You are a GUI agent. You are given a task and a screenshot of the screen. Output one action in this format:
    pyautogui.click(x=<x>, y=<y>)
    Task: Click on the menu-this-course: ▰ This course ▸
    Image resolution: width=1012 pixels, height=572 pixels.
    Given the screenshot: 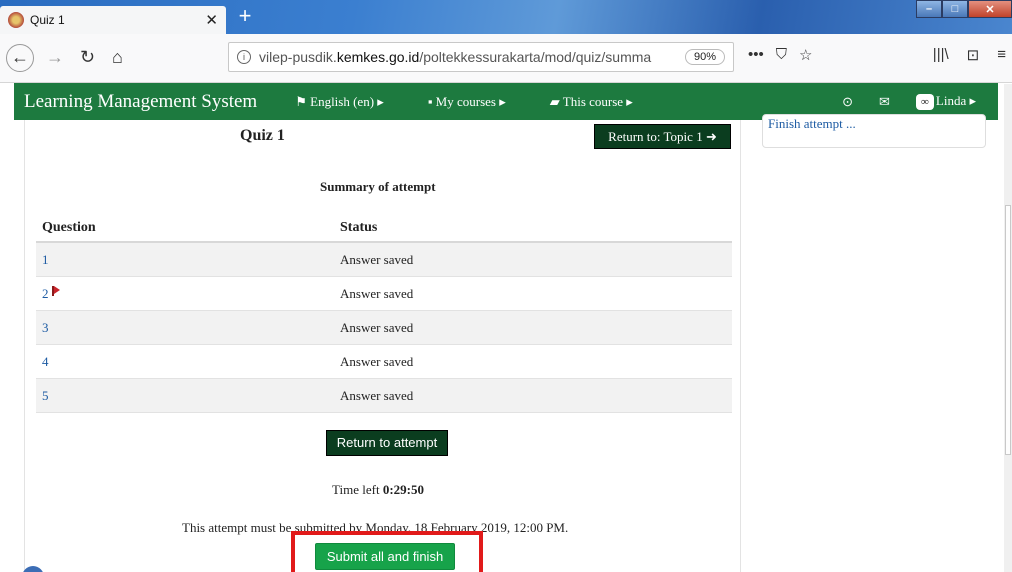 What is the action you would take?
    pyautogui.click(x=591, y=102)
    